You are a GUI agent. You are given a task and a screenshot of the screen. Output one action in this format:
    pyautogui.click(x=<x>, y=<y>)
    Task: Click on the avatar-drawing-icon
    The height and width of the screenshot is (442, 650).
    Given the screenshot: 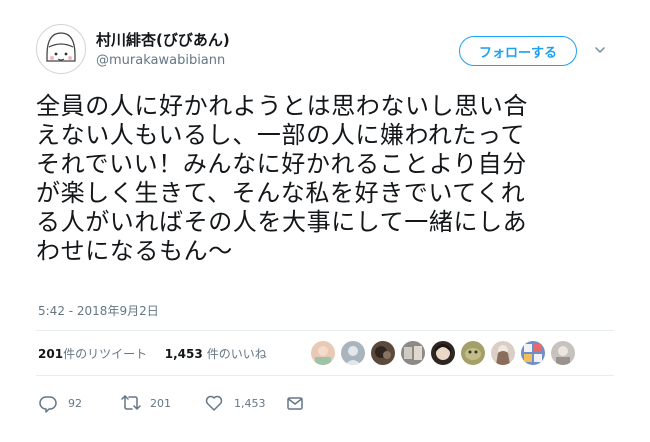 What is the action you would take?
    pyautogui.click(x=61, y=47)
    